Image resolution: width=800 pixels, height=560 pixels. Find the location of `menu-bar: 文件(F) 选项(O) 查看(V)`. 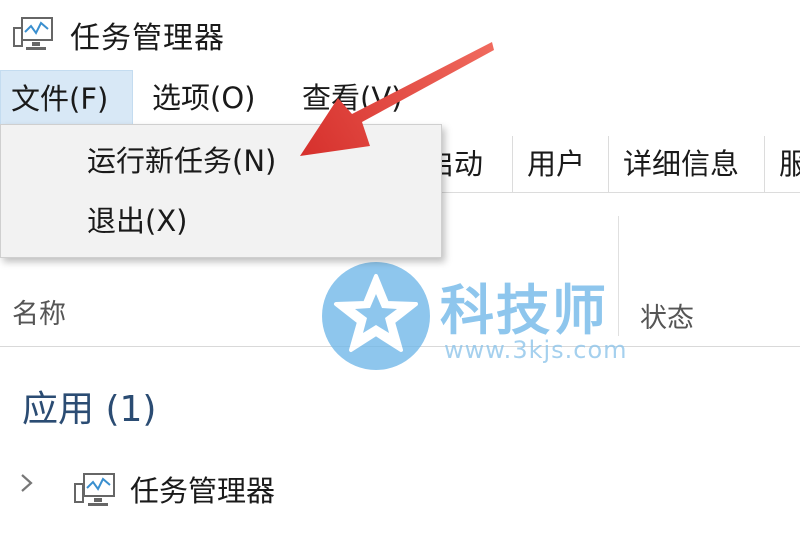

menu-bar: 文件(F) 选项(O) 查看(V) is located at coordinates (400, 98).